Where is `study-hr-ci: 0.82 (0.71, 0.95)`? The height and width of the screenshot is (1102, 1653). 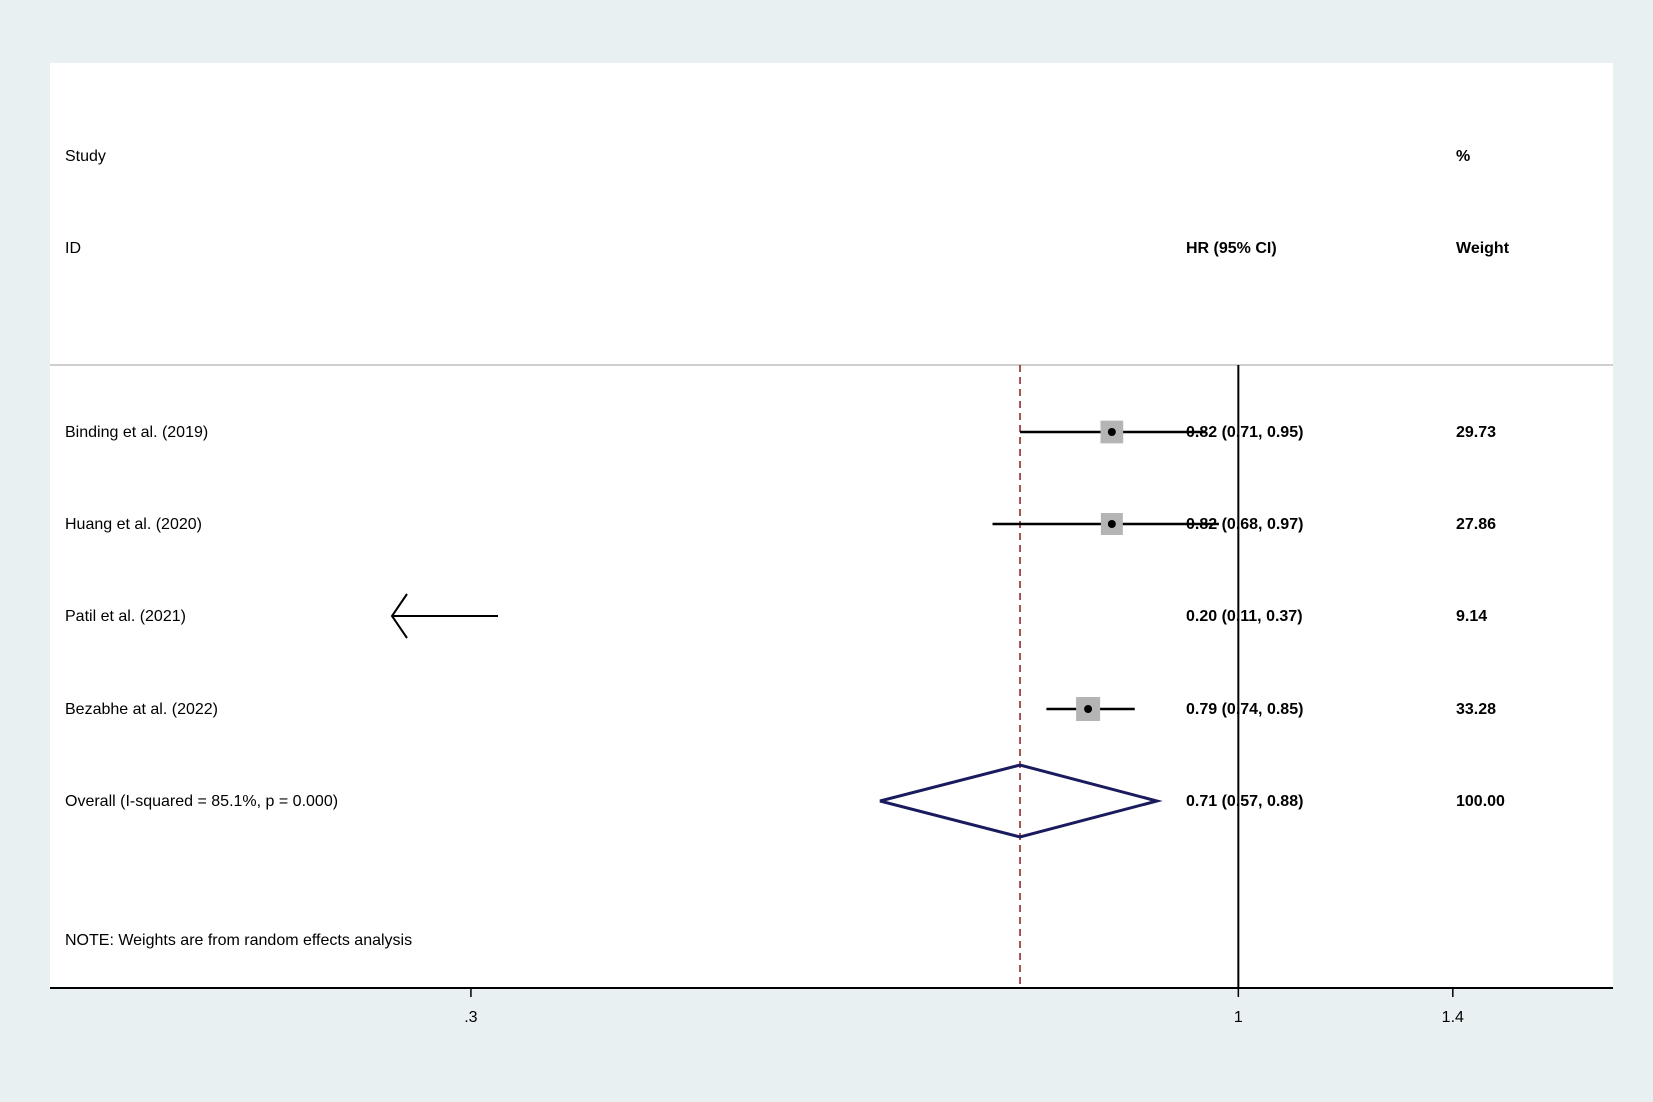 study-hr-ci: 0.82 (0.71, 0.95) is located at coordinates (1244, 432).